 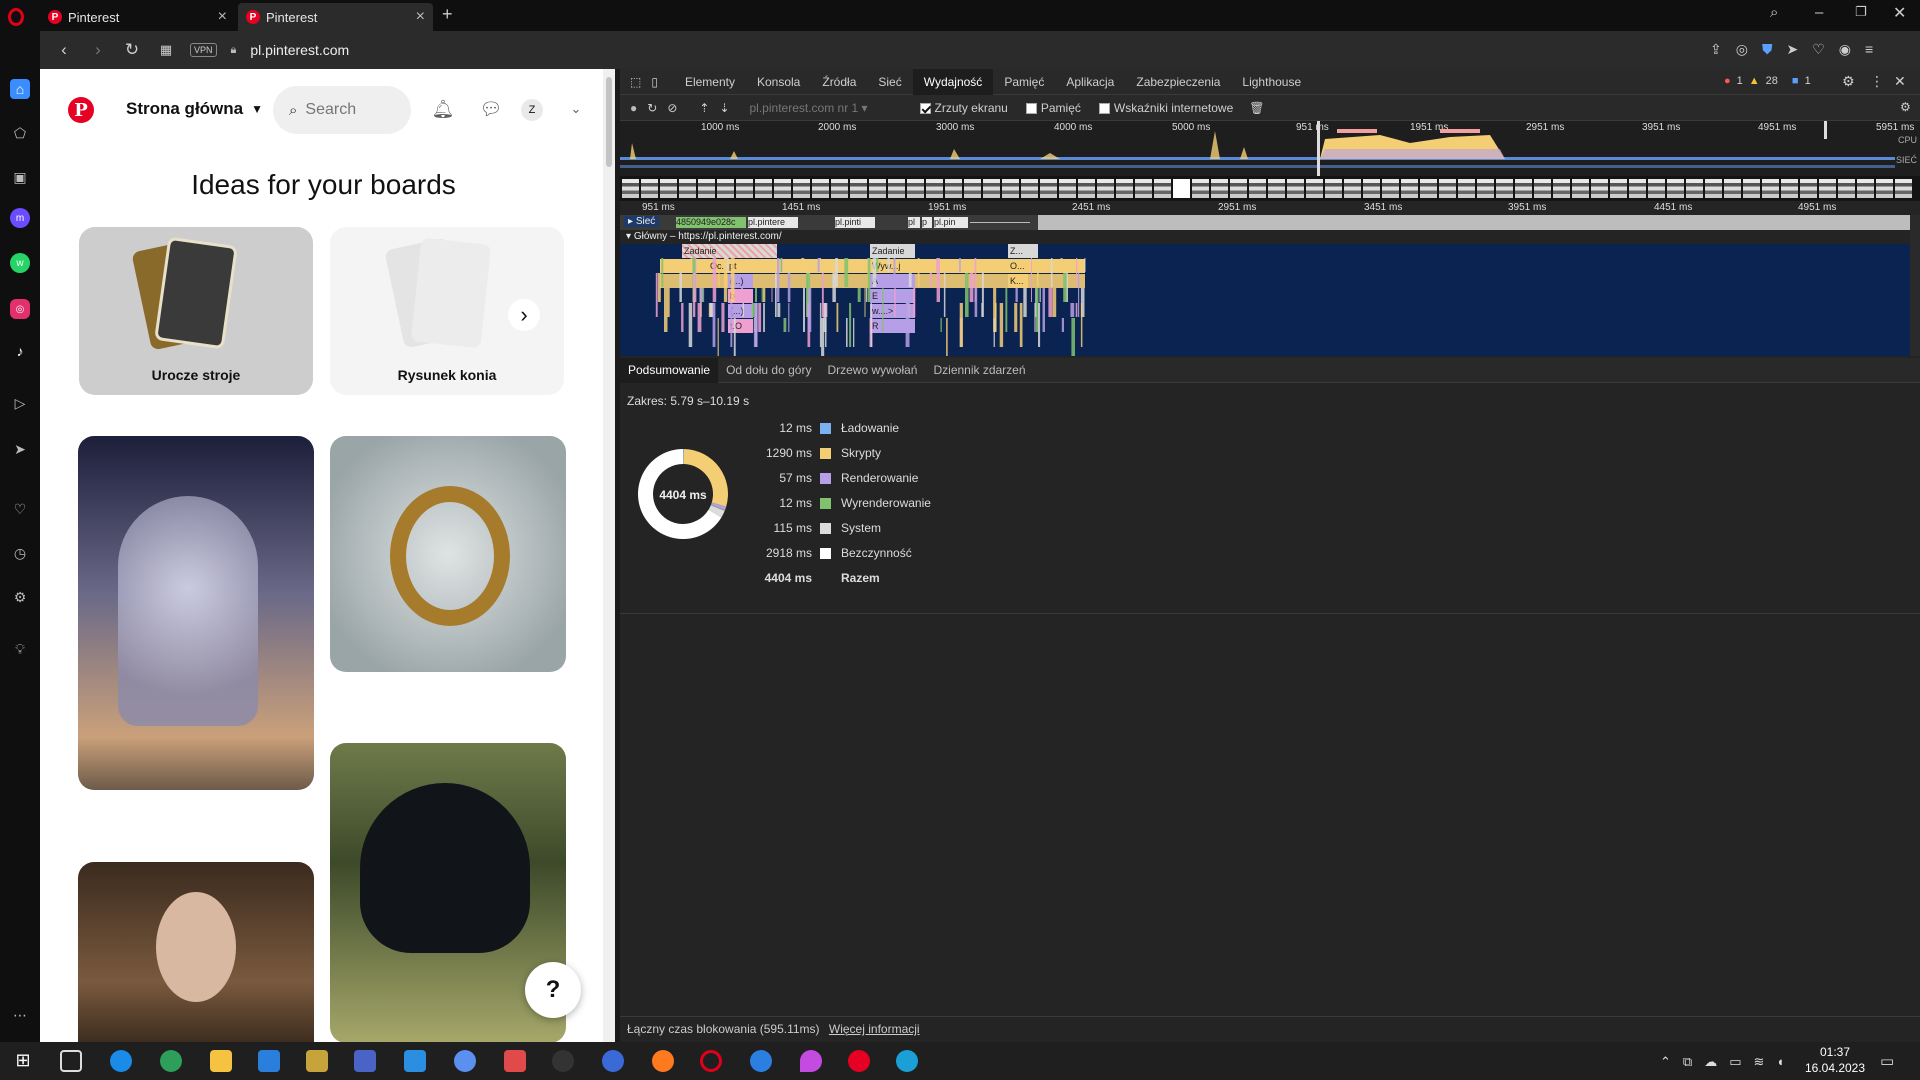 I want to click on network-request: 4850949e028c, so click(x=711, y=222).